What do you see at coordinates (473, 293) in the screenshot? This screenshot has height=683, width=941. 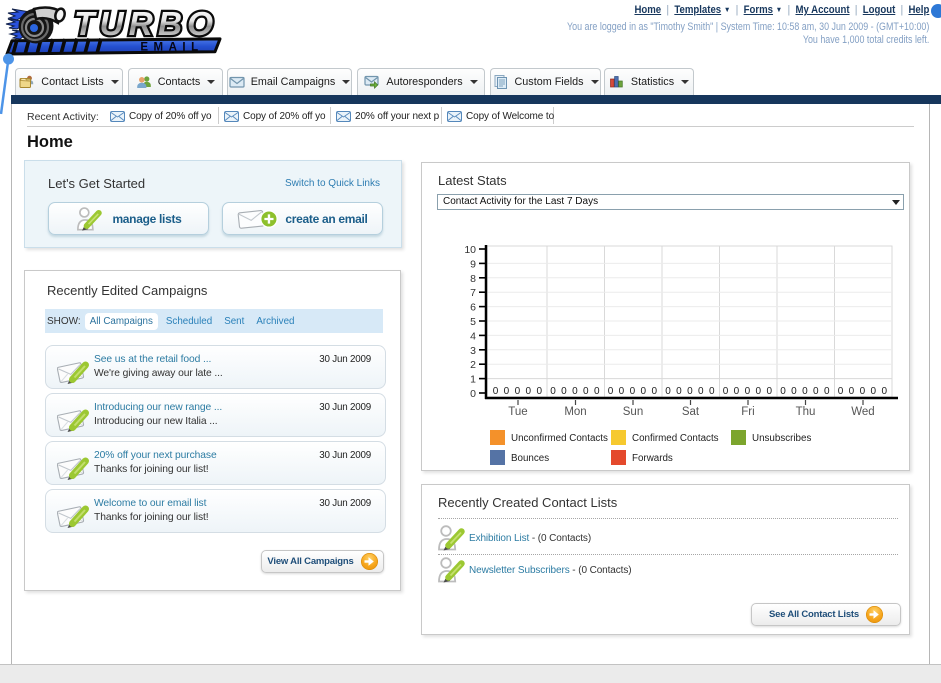 I see `svg-text: 7` at bounding box center [473, 293].